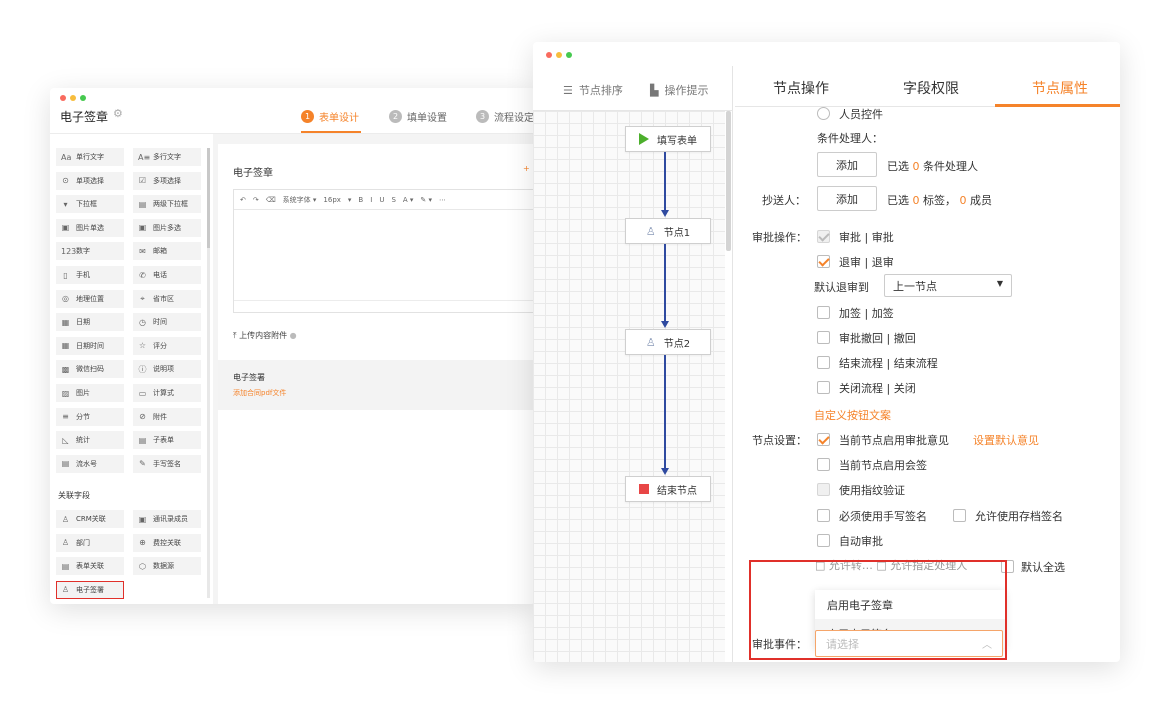 The height and width of the screenshot is (717, 1168). Describe the element at coordinates (90, 542) in the screenshot. I see `palette-related-item: ♙ 部门` at that location.